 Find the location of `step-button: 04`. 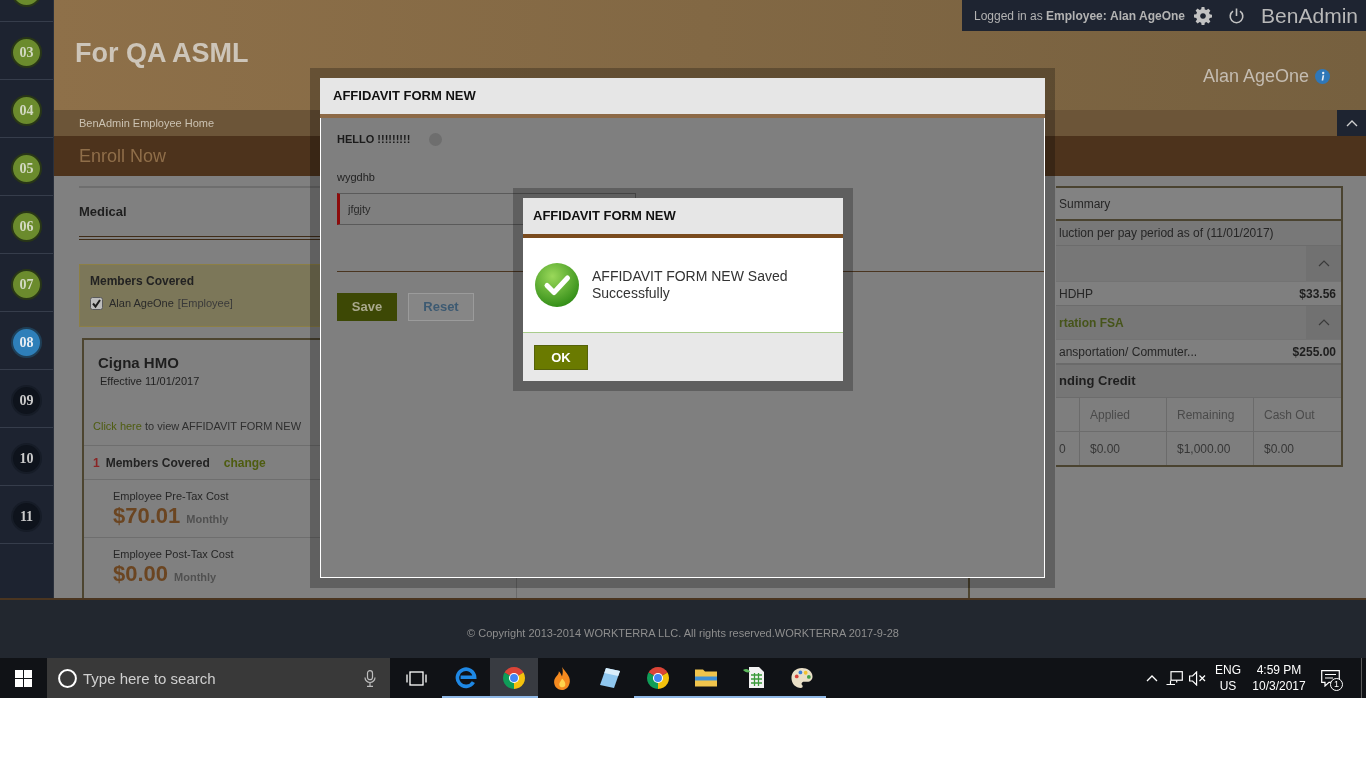

step-button: 04 is located at coordinates (26, 110).